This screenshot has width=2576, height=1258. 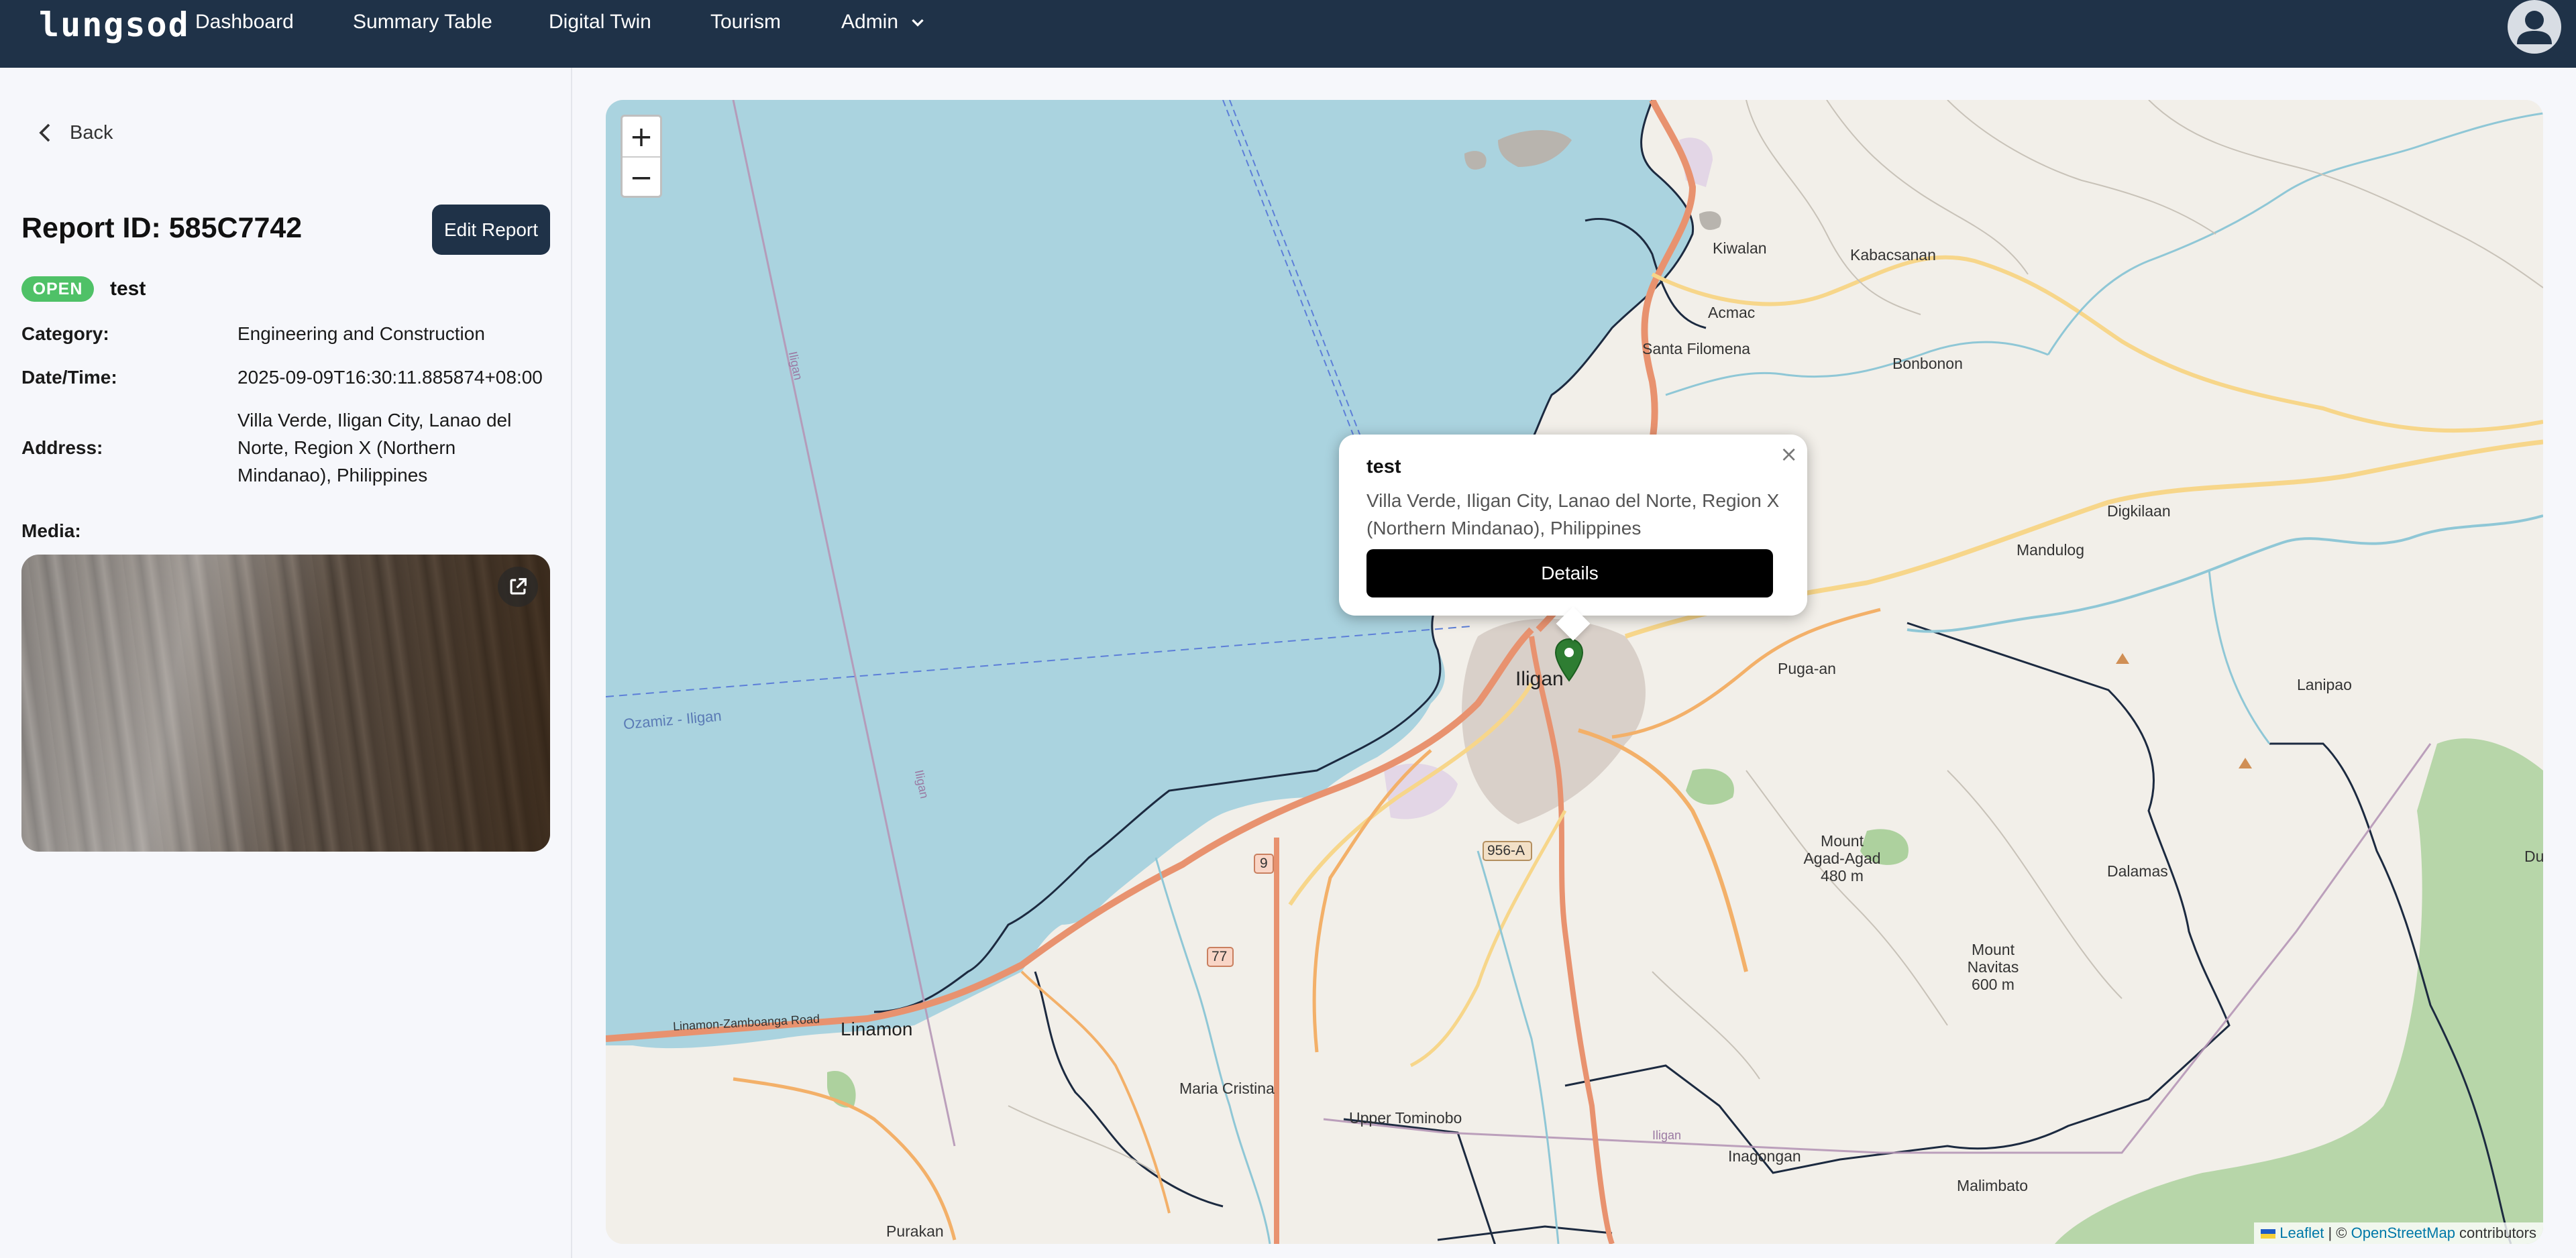 I want to click on external-link-icon, so click(x=518, y=586).